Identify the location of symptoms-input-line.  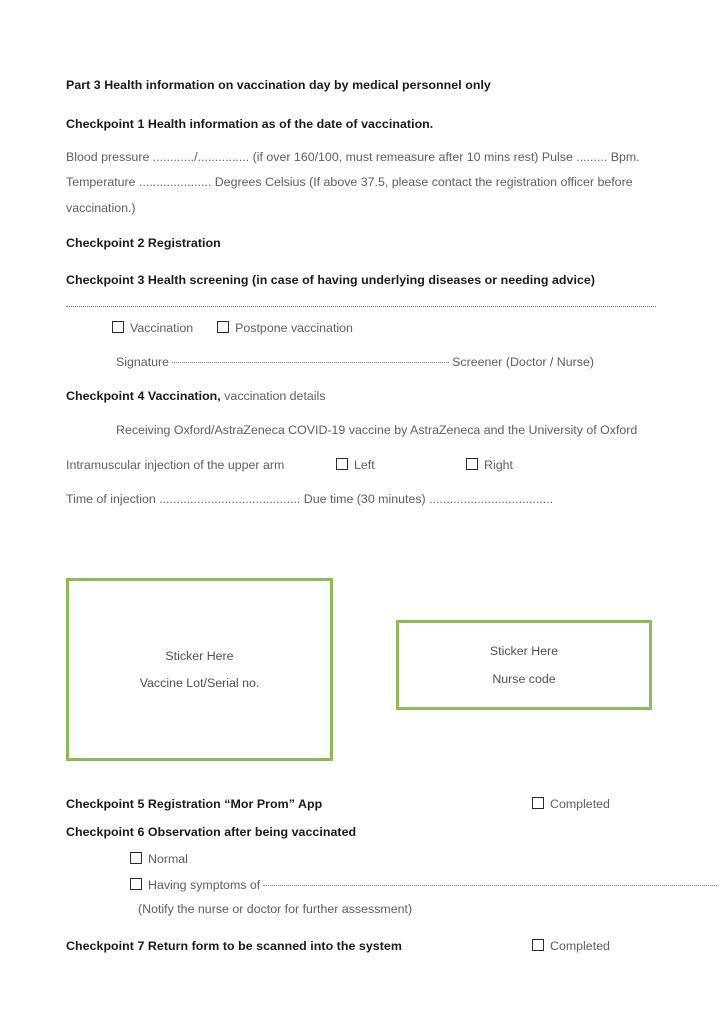
(490, 885).